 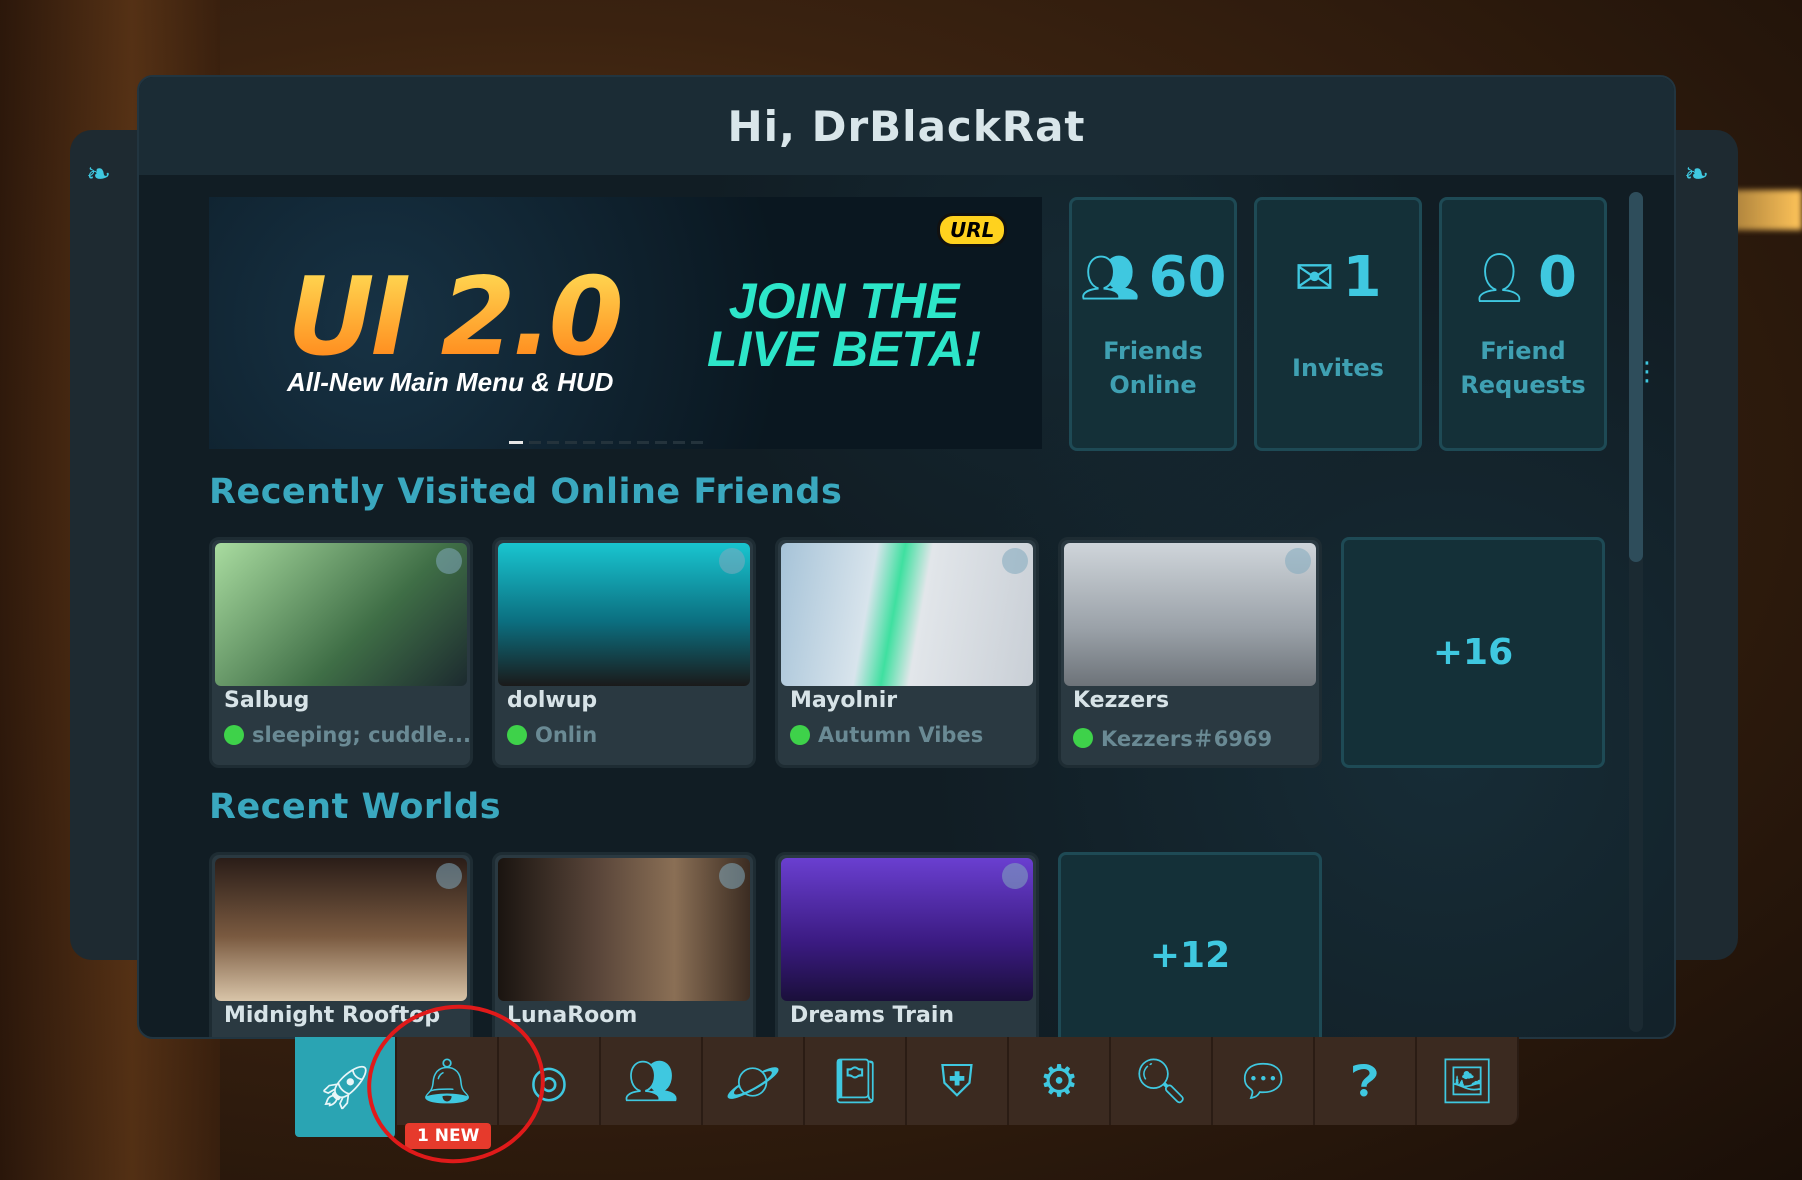 What do you see at coordinates (1110, 278) in the screenshot?
I see `friends-icon: 👥︎` at bounding box center [1110, 278].